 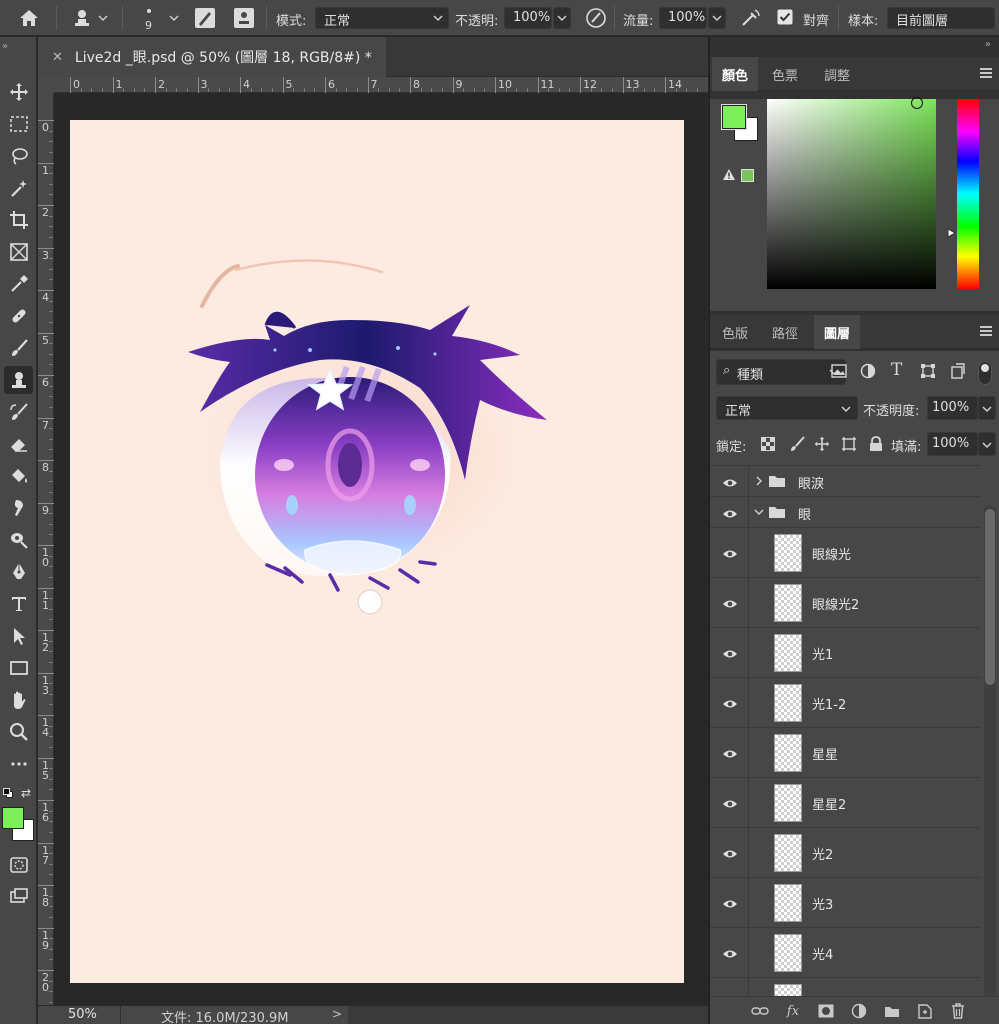 What do you see at coordinates (18, 668) in the screenshot?
I see `rectangle-tool` at bounding box center [18, 668].